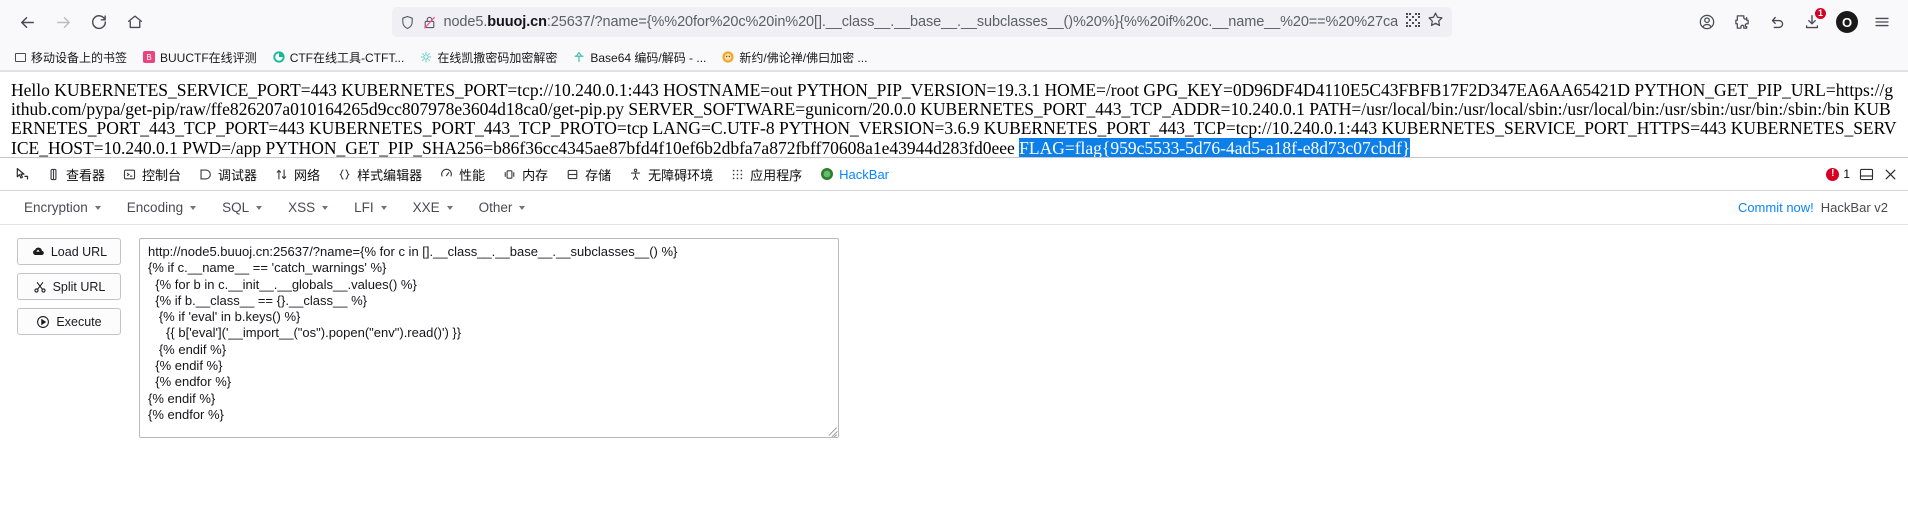 The image size is (1908, 521). Describe the element at coordinates (27, 22) in the screenshot. I see `back-button` at that location.